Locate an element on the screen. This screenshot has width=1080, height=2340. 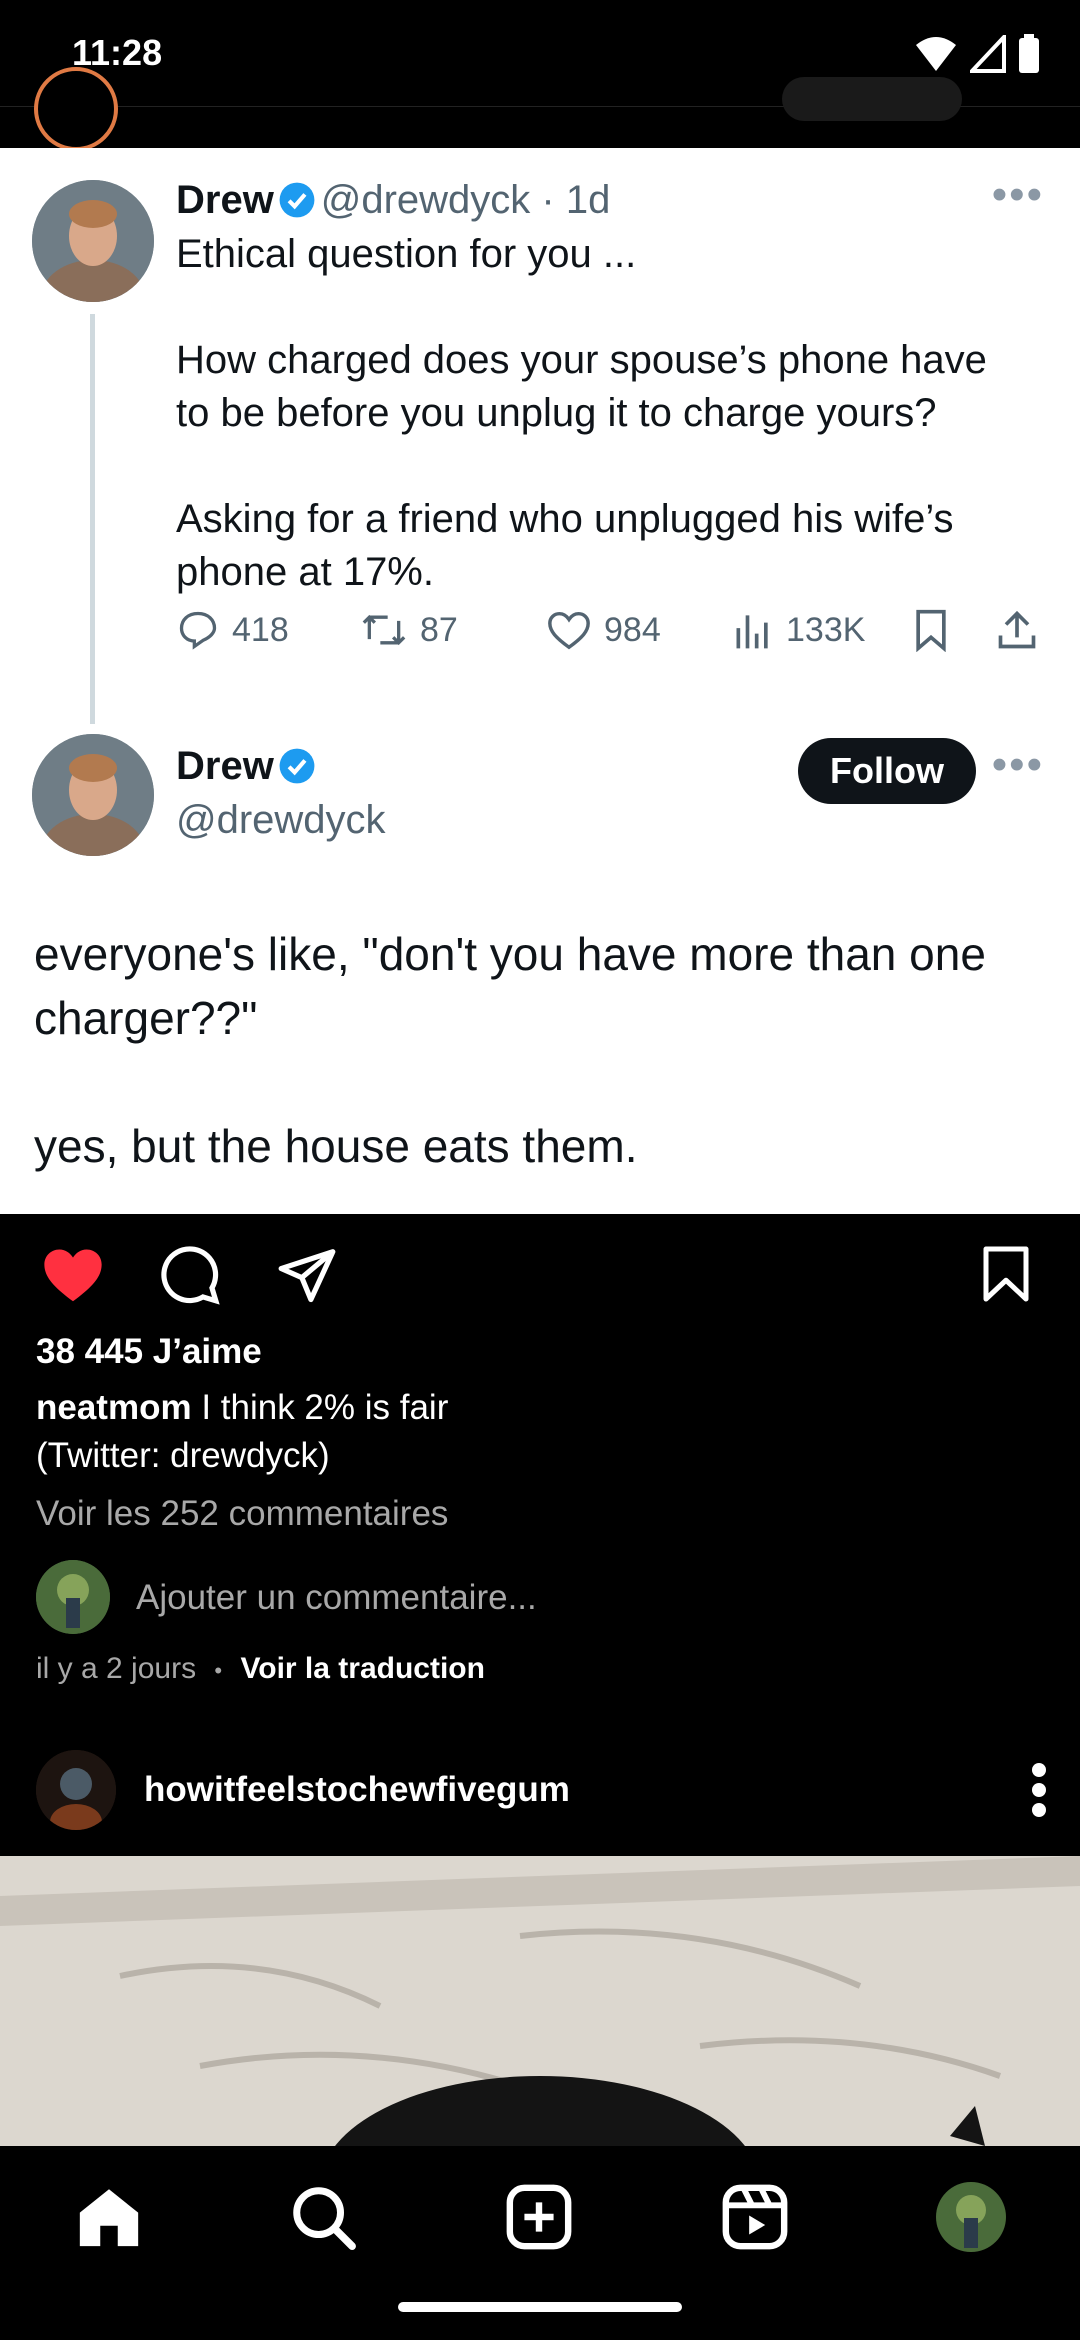
bookmark-action is located at coordinates (931, 630).